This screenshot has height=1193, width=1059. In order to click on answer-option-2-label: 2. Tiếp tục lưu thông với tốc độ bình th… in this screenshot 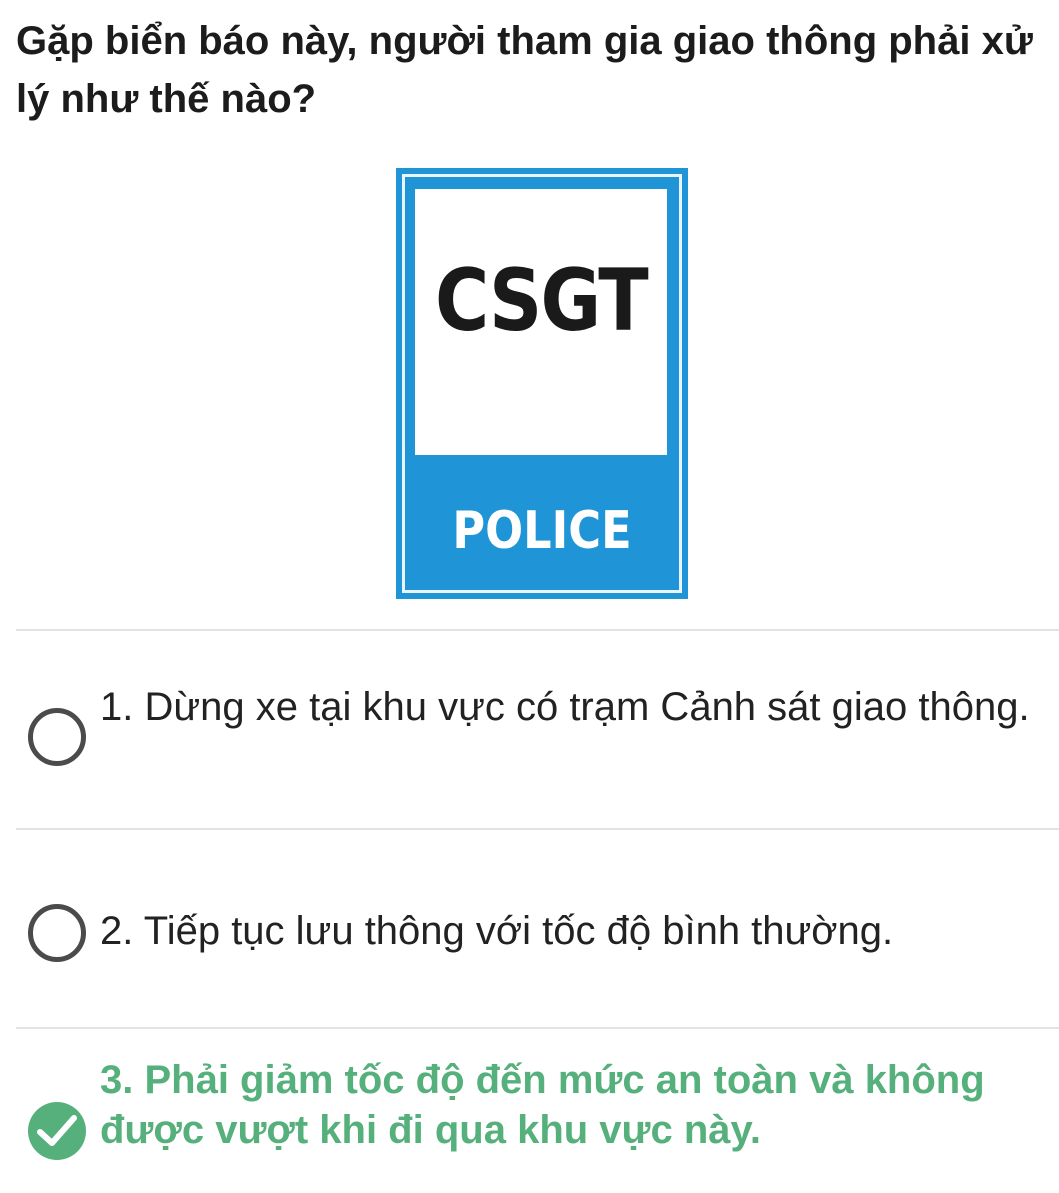, I will do `click(497, 931)`.